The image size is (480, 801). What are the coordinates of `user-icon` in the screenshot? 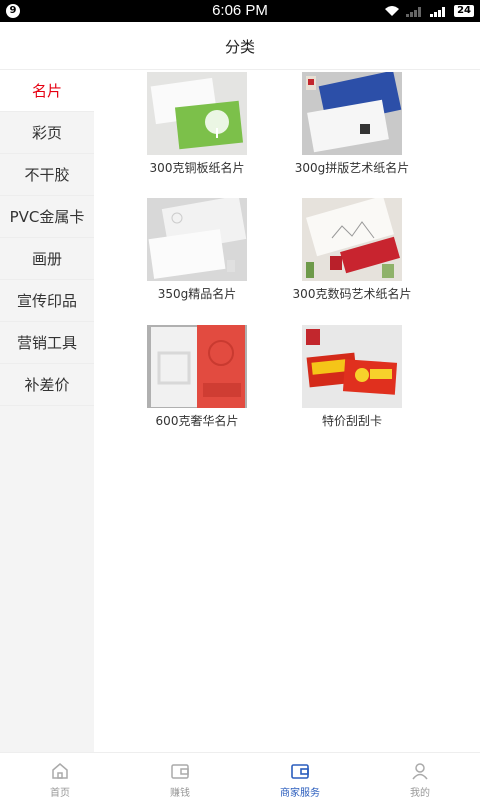 It's located at (420, 771).